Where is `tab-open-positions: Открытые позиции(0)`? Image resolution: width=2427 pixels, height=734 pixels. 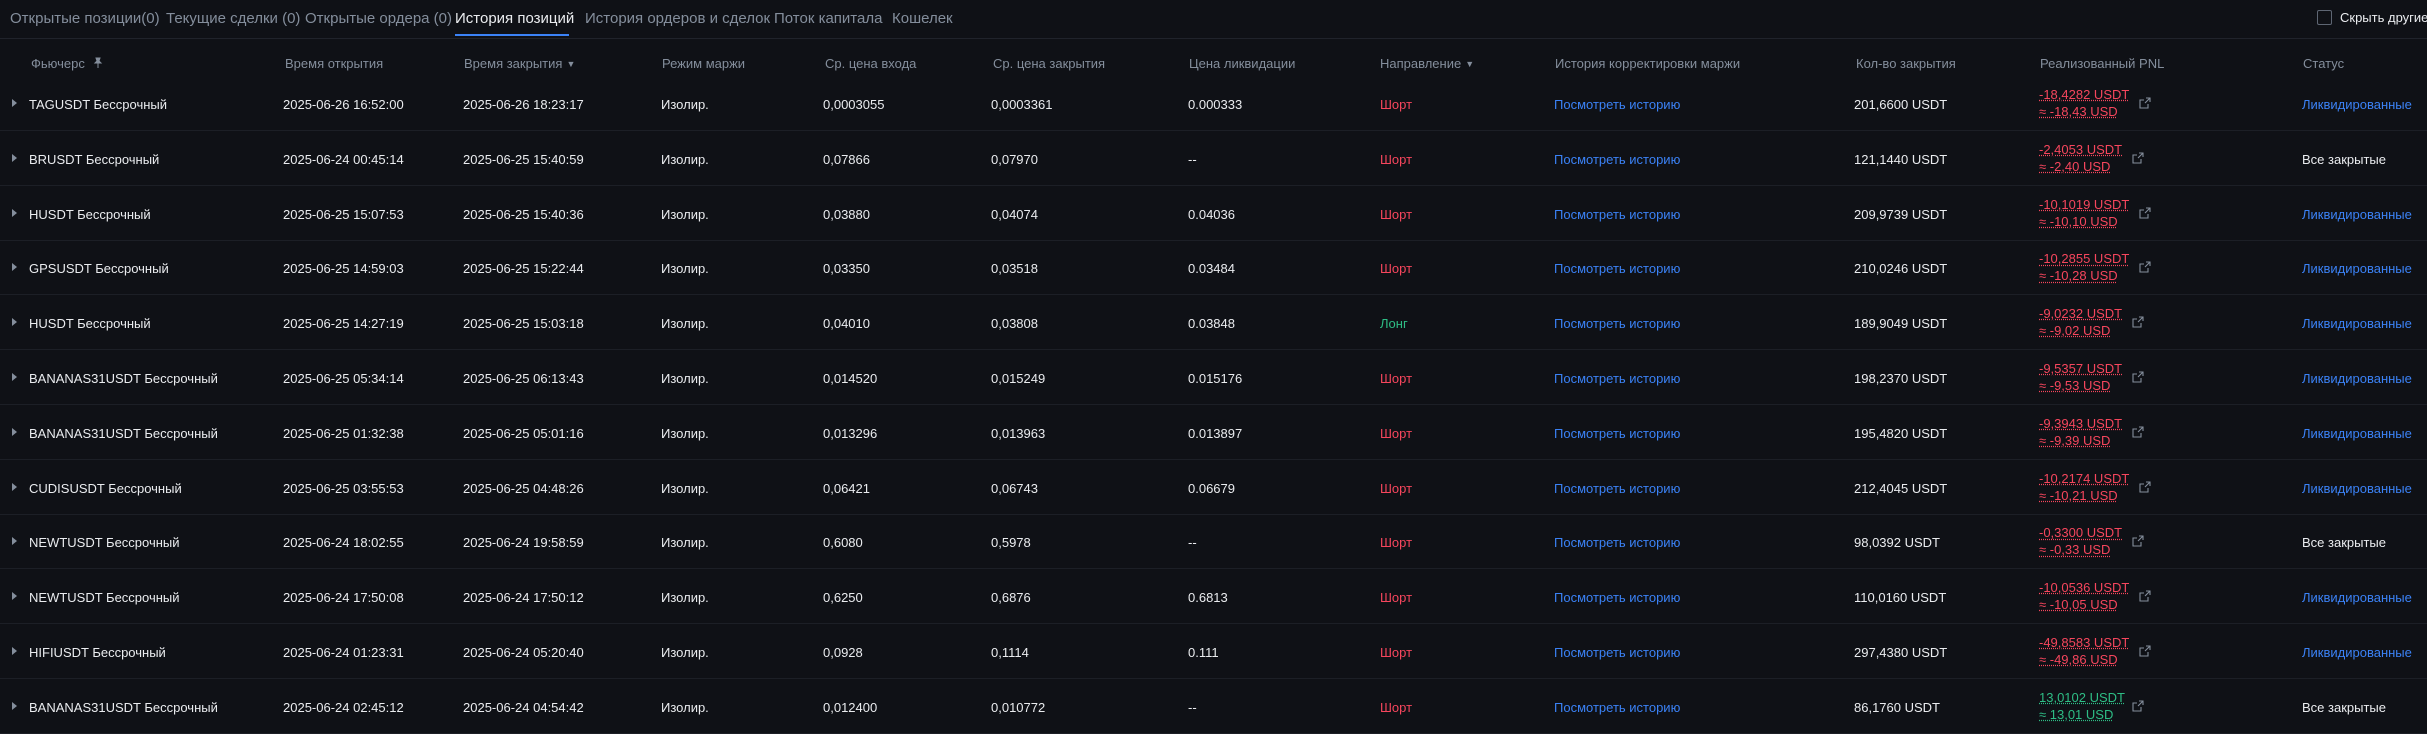
tab-open-positions: Открытые позиции(0) is located at coordinates (85, 18).